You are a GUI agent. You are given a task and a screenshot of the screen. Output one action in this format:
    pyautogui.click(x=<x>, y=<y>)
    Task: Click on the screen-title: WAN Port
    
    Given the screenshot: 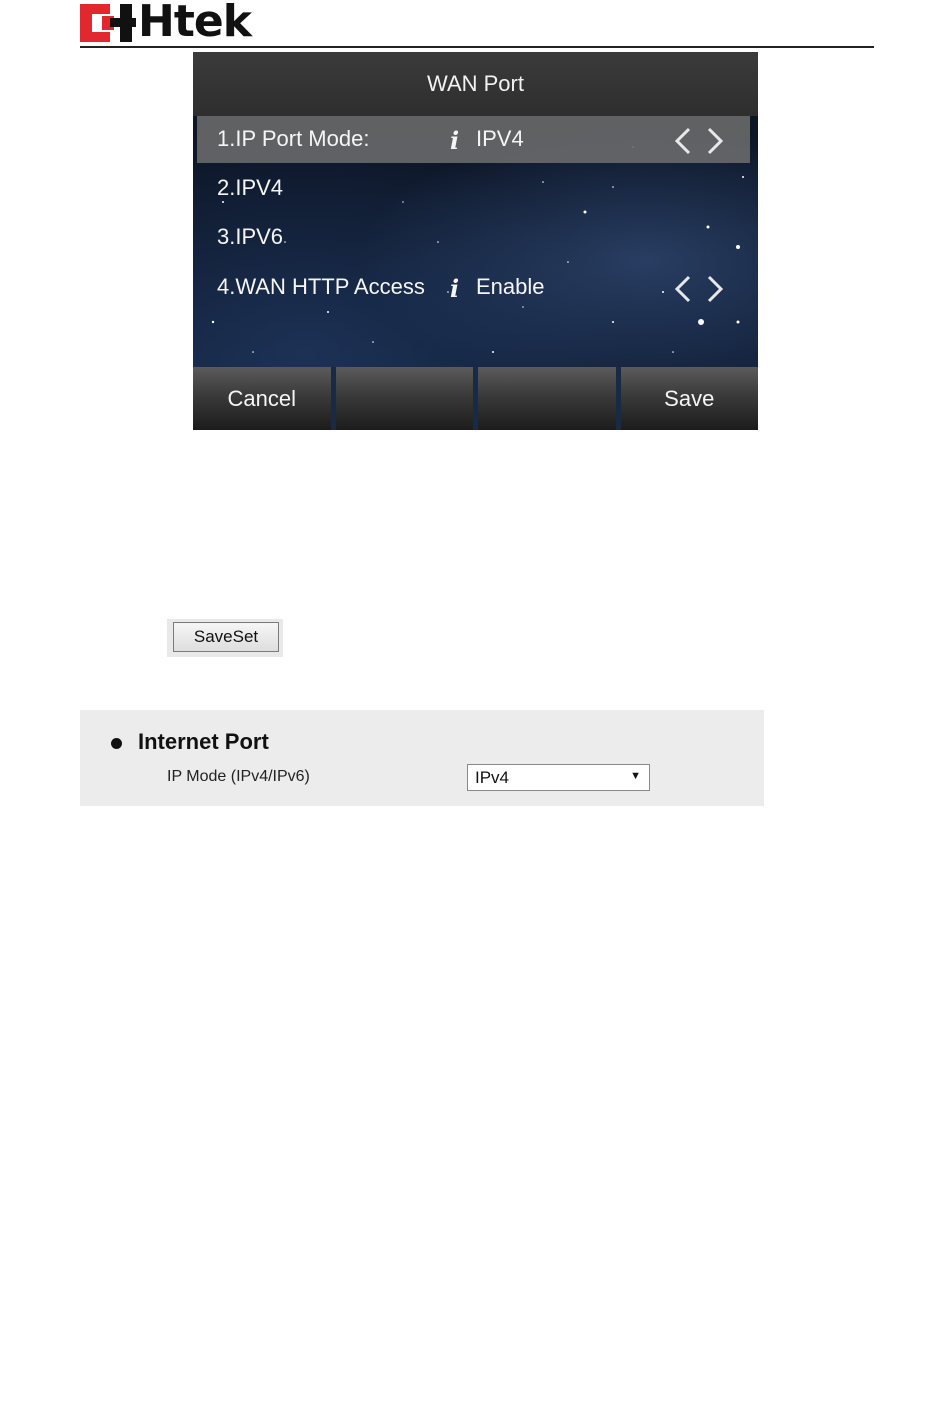 What is the action you would take?
    pyautogui.click(x=475, y=83)
    